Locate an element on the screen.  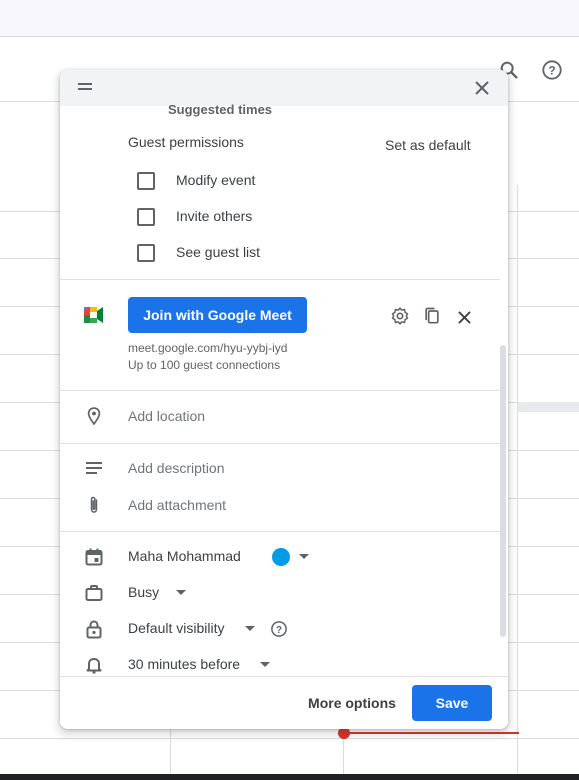
description-input: Add description is located at coordinates (176, 468).